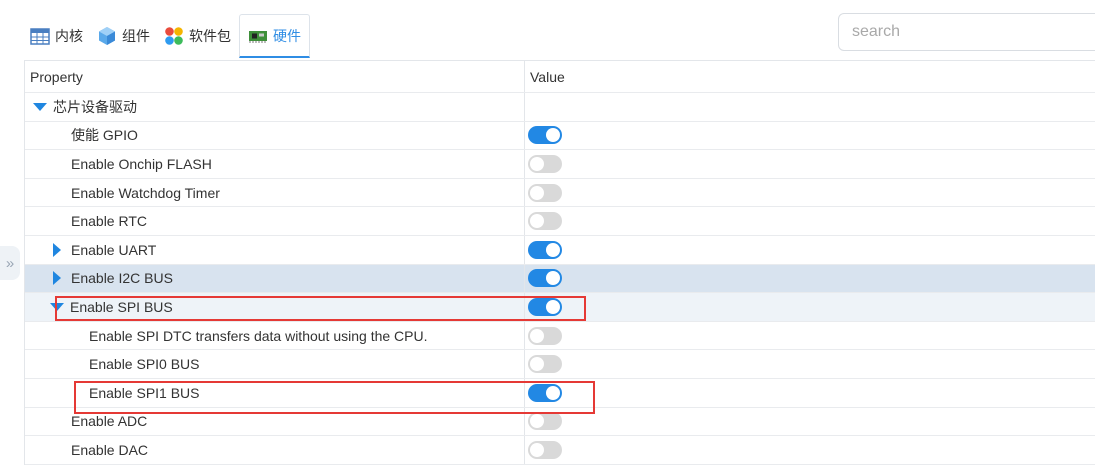  I want to click on property-column-header: Property, so click(275, 76).